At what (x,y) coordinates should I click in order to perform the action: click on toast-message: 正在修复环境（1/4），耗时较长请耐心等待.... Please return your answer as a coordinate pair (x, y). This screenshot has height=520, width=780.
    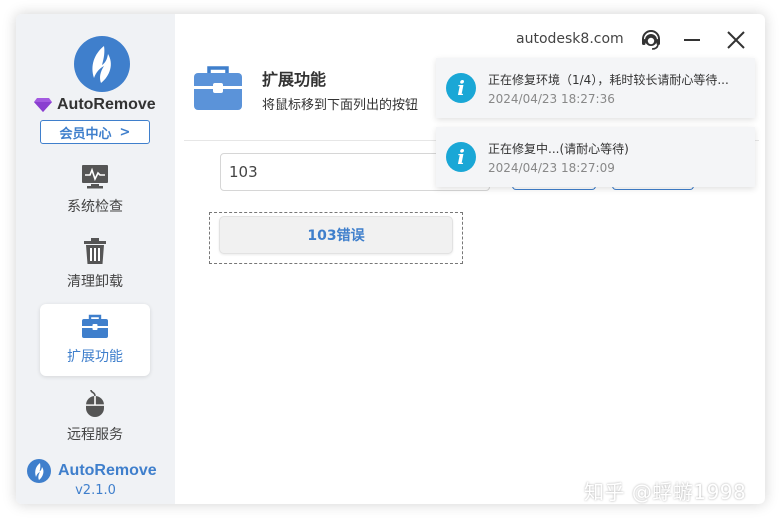
    Looking at the image, I should click on (608, 79).